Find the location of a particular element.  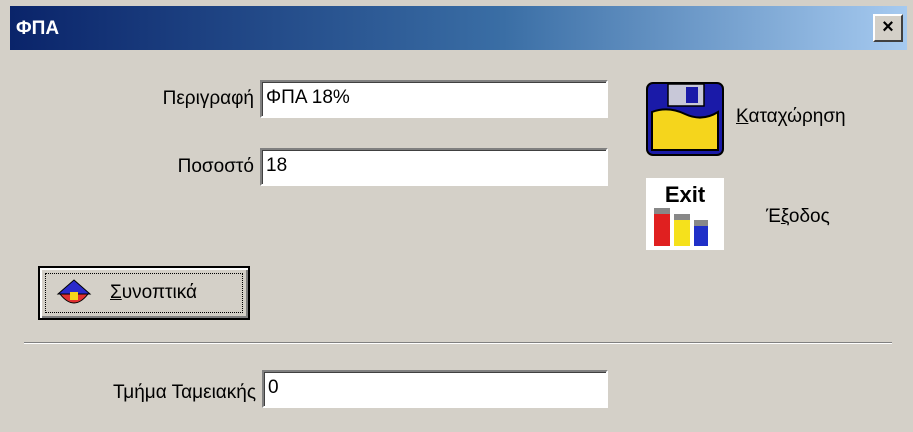

save-button: Καταχώρηση is located at coordinates (771, 119).